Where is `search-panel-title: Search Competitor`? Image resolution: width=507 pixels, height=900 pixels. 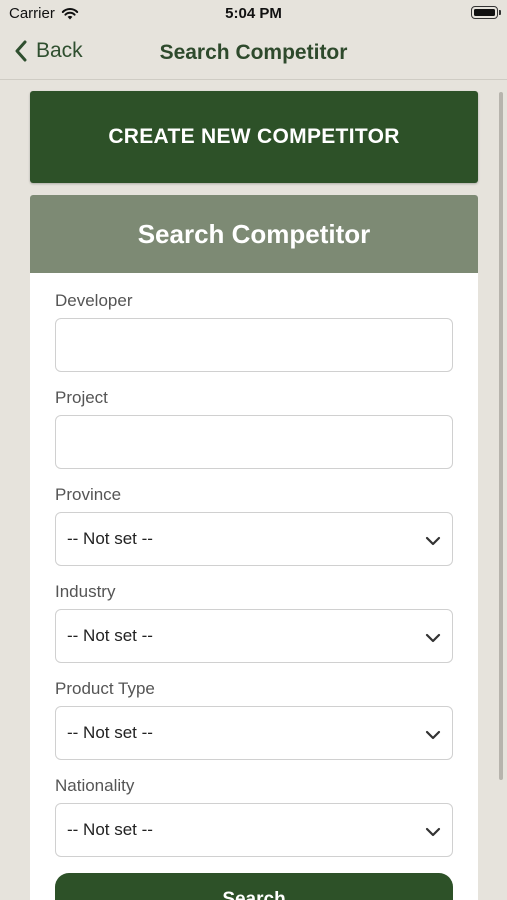
search-panel-title: Search Competitor is located at coordinates (254, 234).